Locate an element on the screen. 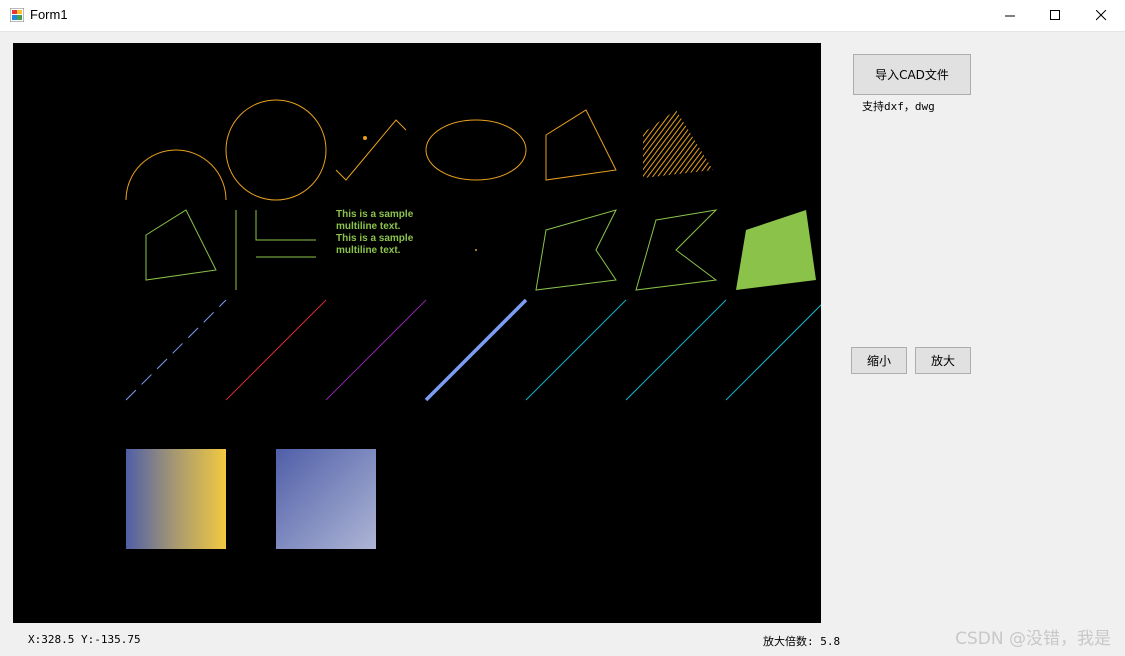 This screenshot has width=1125, height=656. cad-dimension-marker is located at coordinates (365, 138).